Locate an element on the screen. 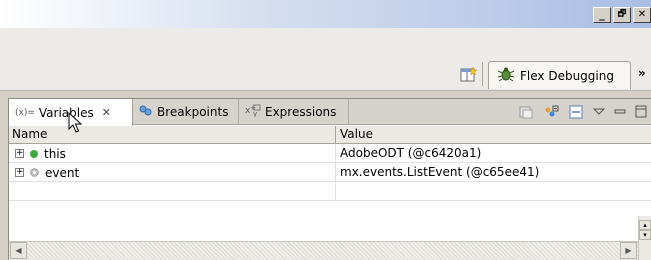  tab-label: Variables is located at coordinates (66, 112).